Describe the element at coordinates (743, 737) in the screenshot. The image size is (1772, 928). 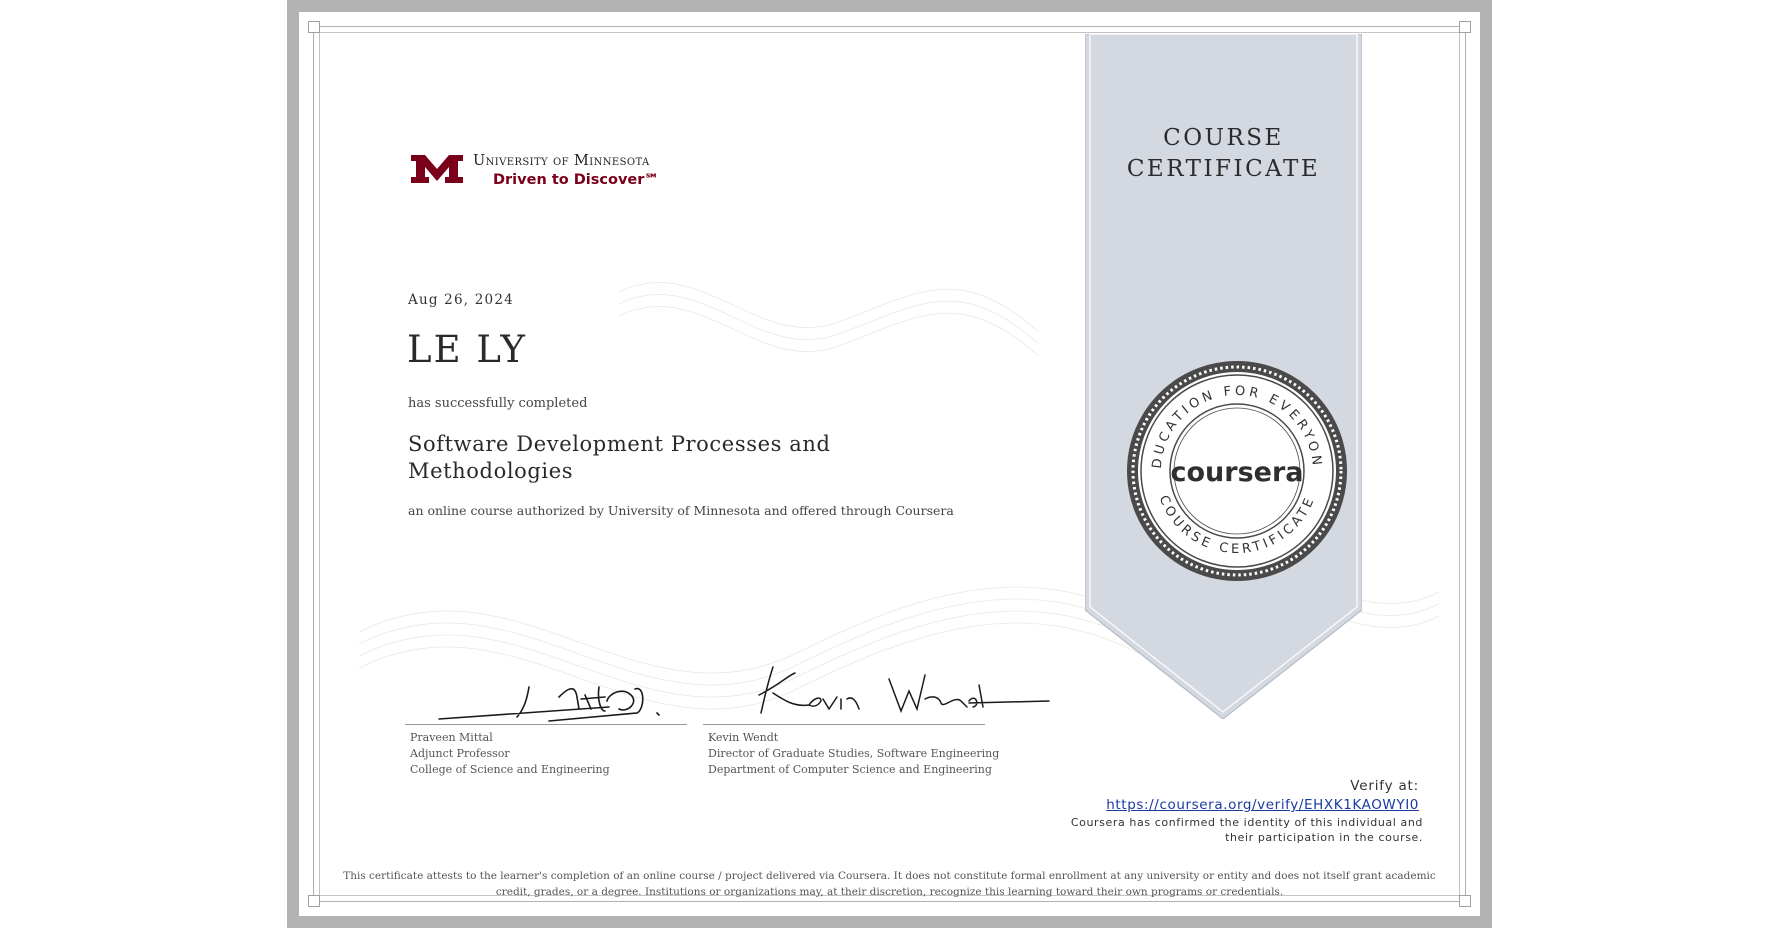
I see `signatory-name: Kevin Wendt` at that location.